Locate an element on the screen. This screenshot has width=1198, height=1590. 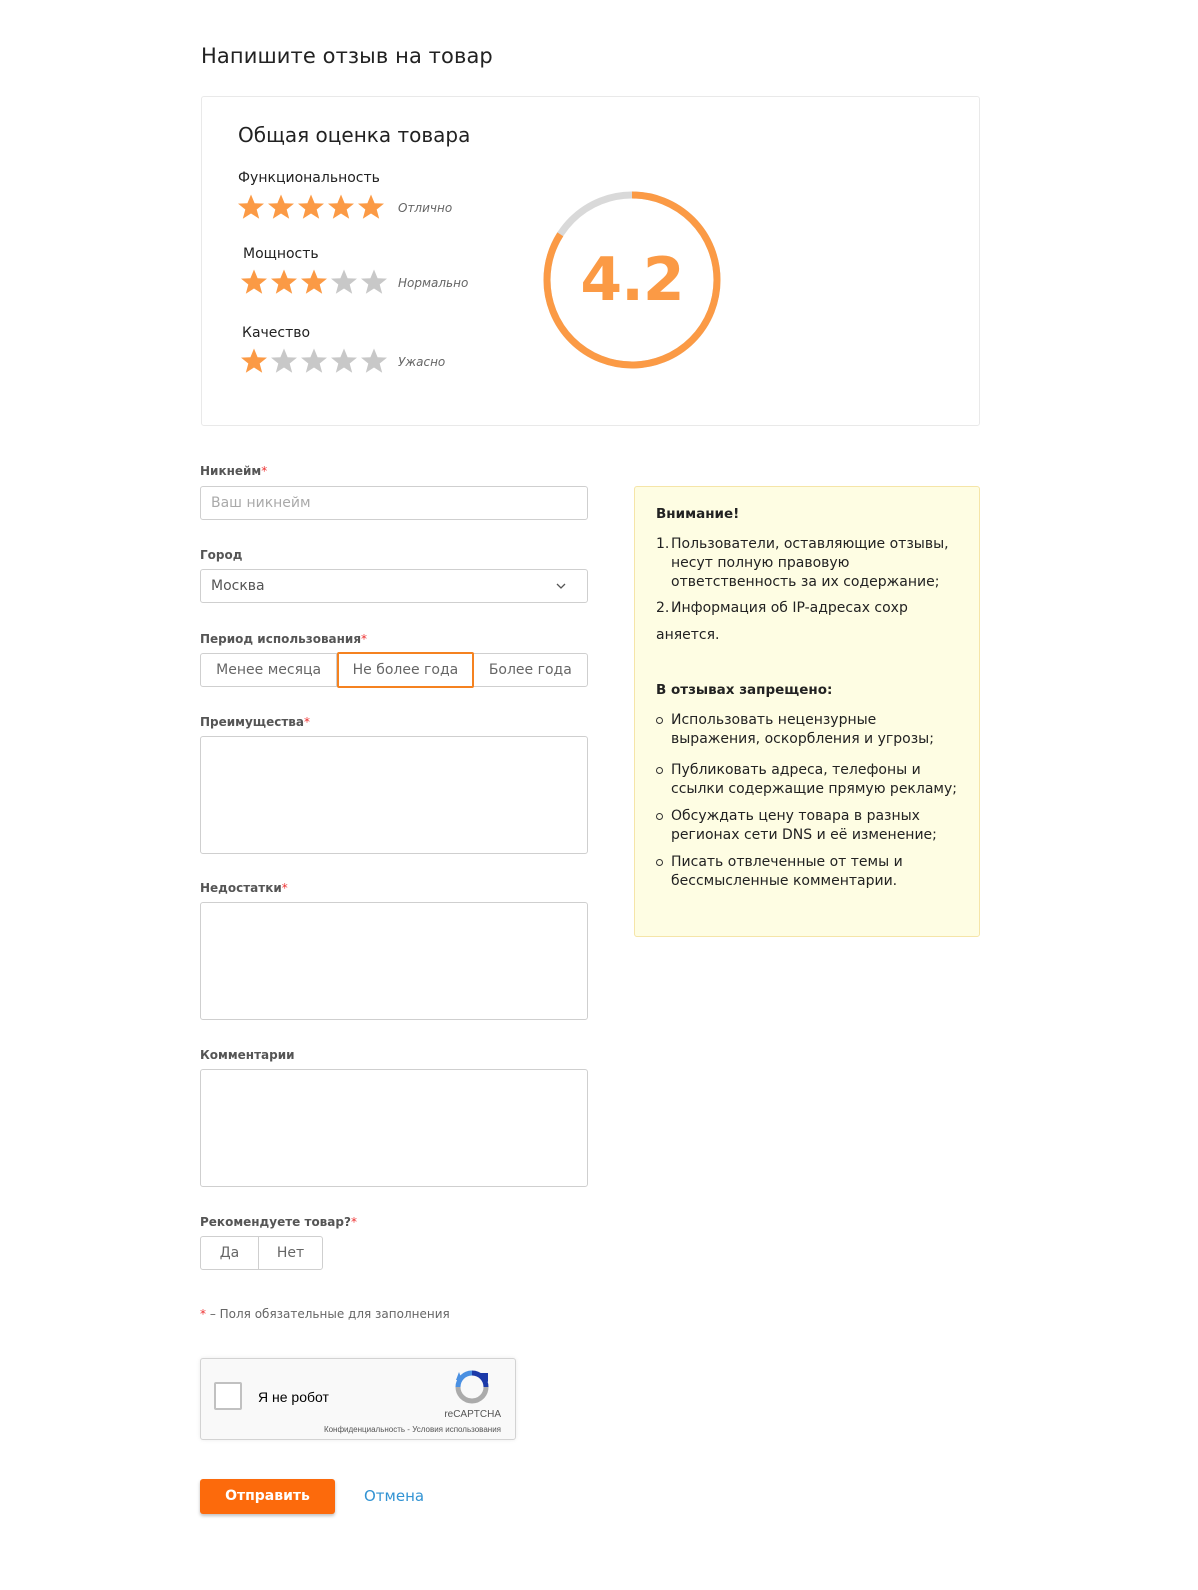
recommend-yes-button: Да is located at coordinates (230, 1253).